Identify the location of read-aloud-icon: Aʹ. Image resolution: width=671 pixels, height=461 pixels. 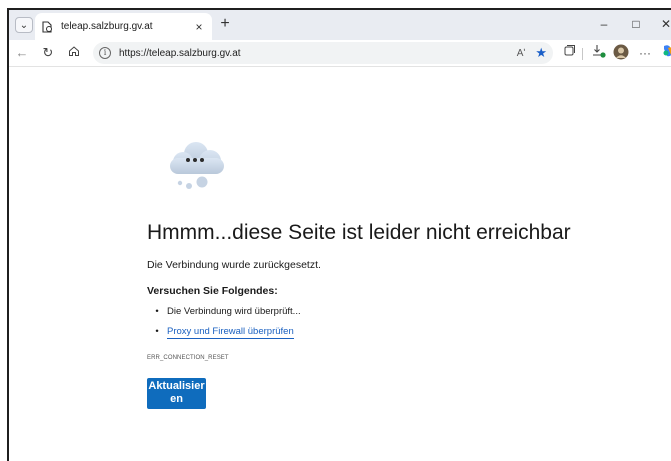
(521, 53).